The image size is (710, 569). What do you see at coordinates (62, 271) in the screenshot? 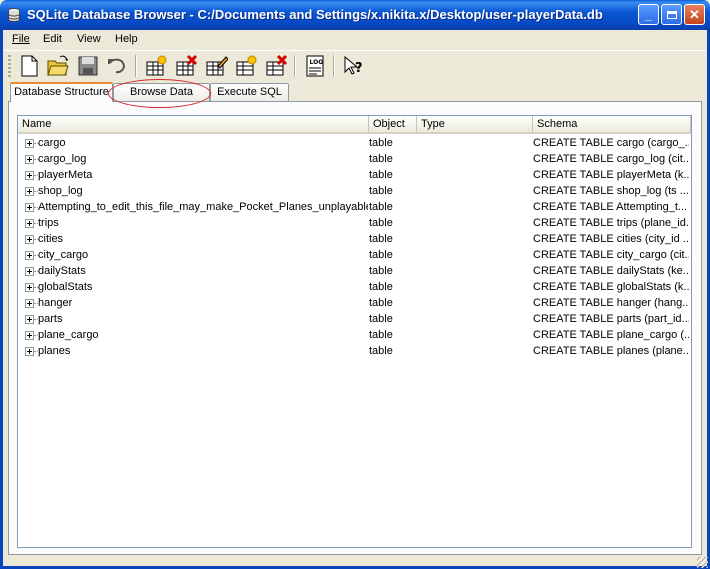
I see `row-name: dailyStats` at bounding box center [62, 271].